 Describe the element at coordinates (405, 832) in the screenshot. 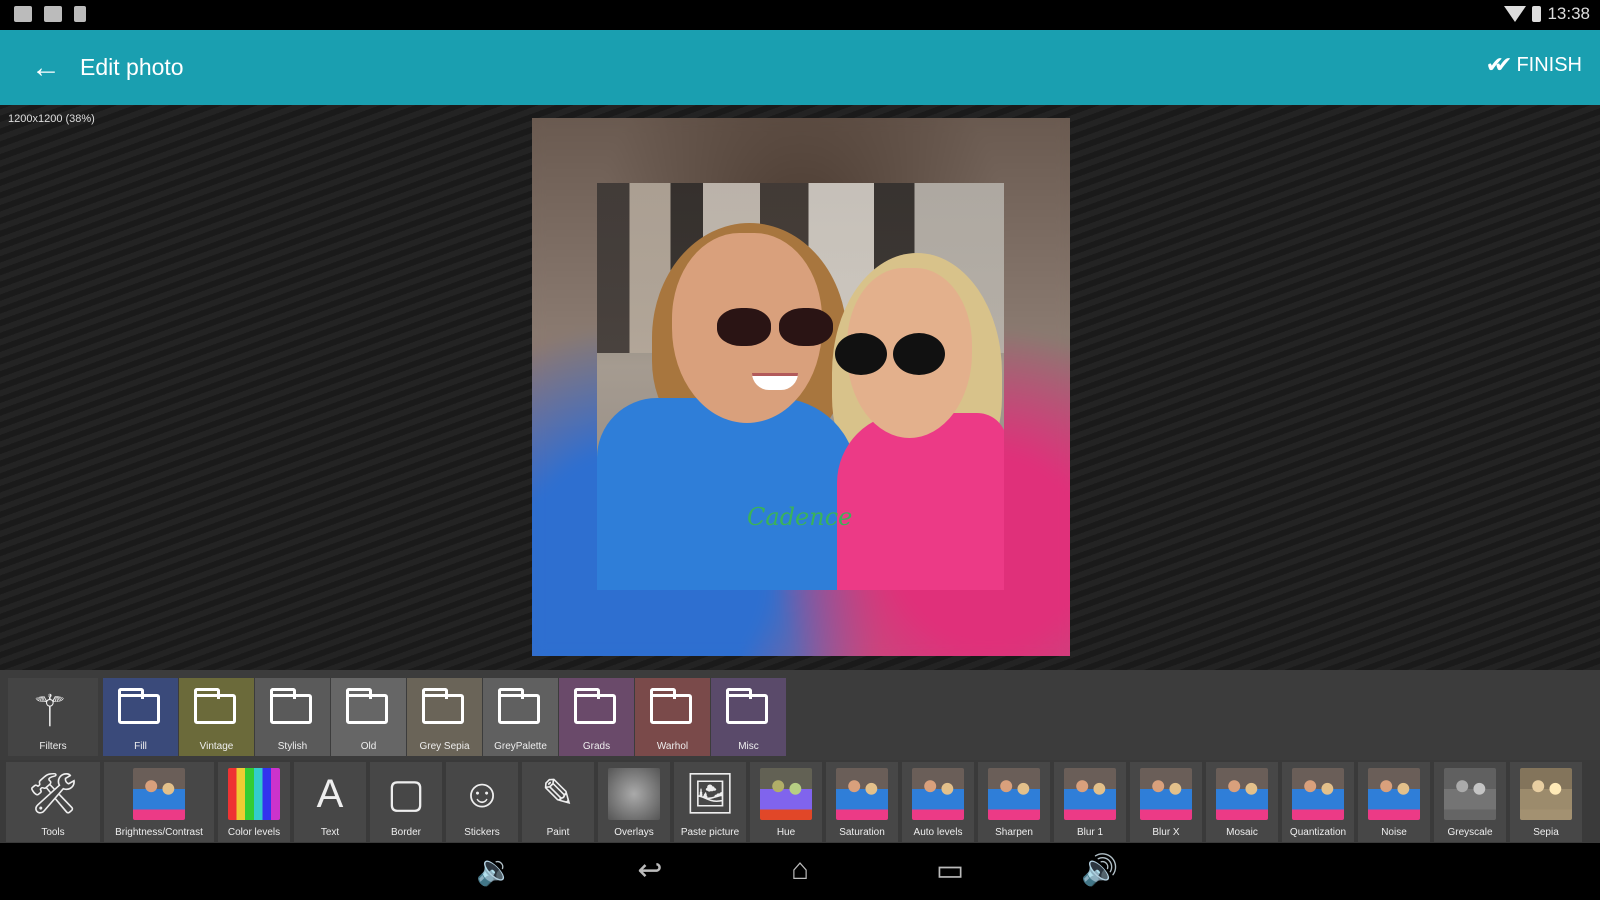

I see `tool-label: Border` at that location.